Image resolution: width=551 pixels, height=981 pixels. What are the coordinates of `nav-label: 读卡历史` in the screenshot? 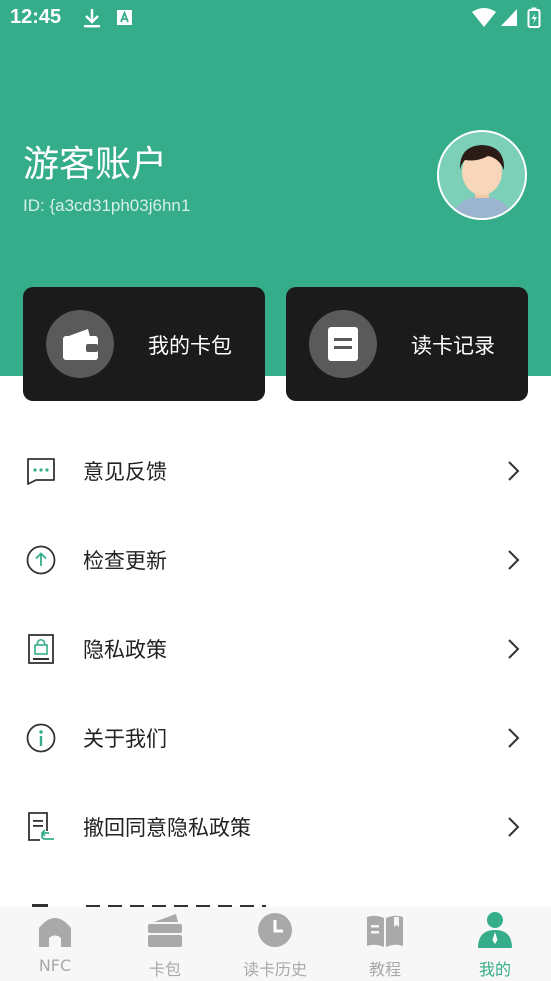 It's located at (274, 969).